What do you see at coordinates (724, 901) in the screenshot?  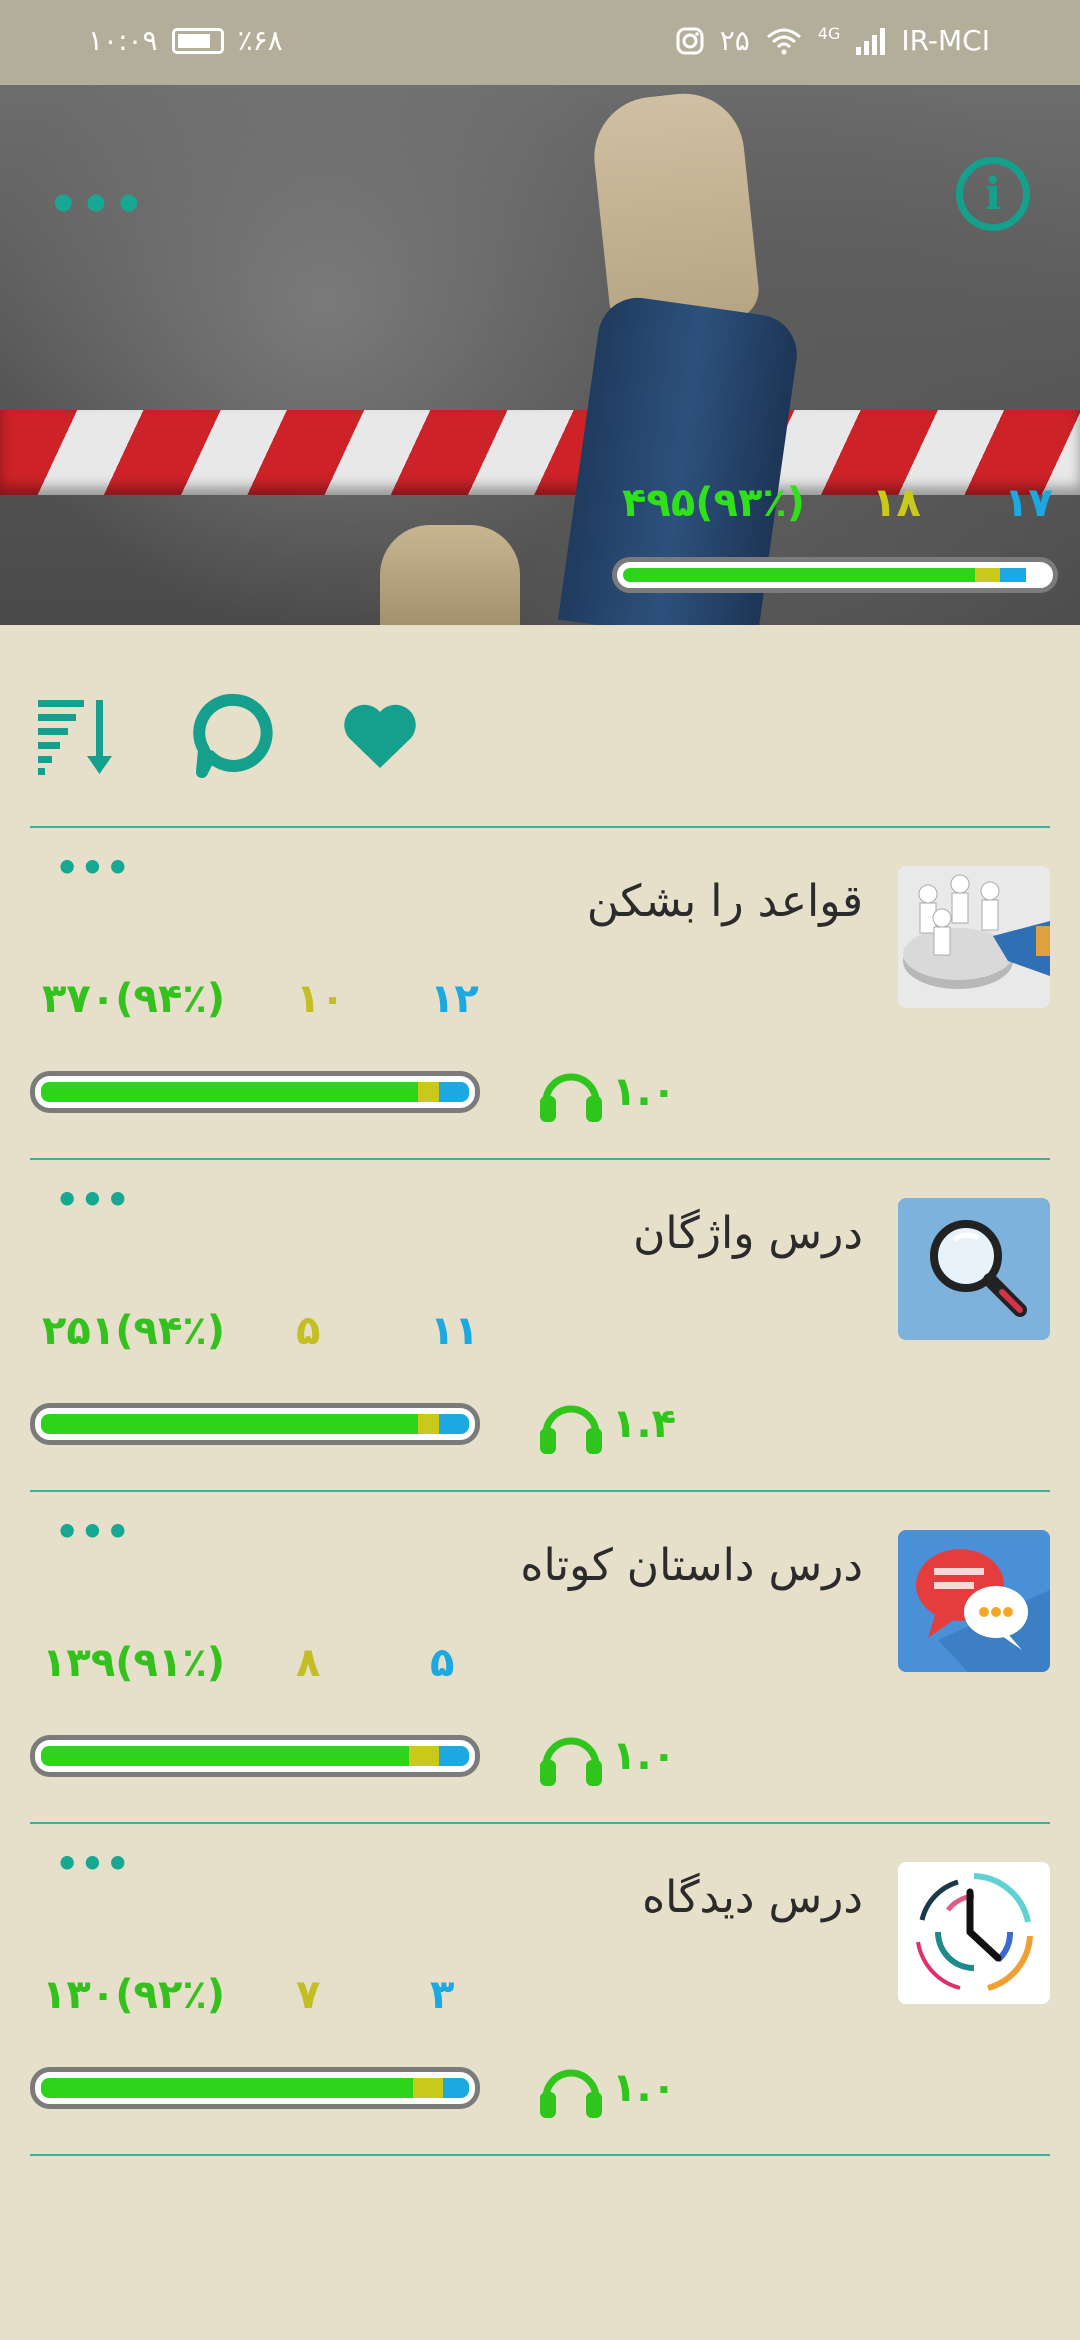 I see `lesson-title: قواعد را بشکن` at bounding box center [724, 901].